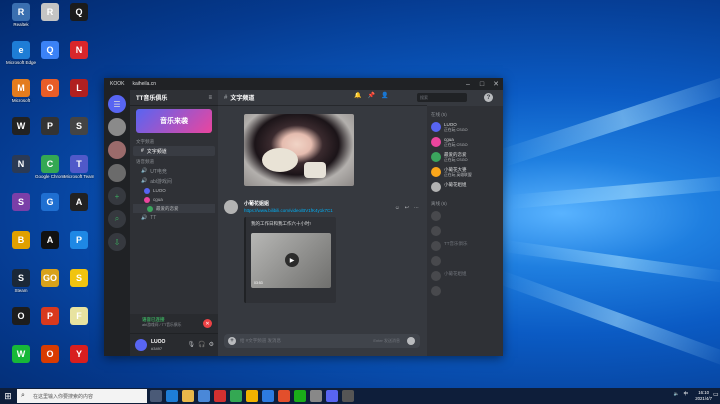 Image resolution: width=720 pixels, height=404 pixels. I want to click on desktop-shortcut: F, so click(79, 316).